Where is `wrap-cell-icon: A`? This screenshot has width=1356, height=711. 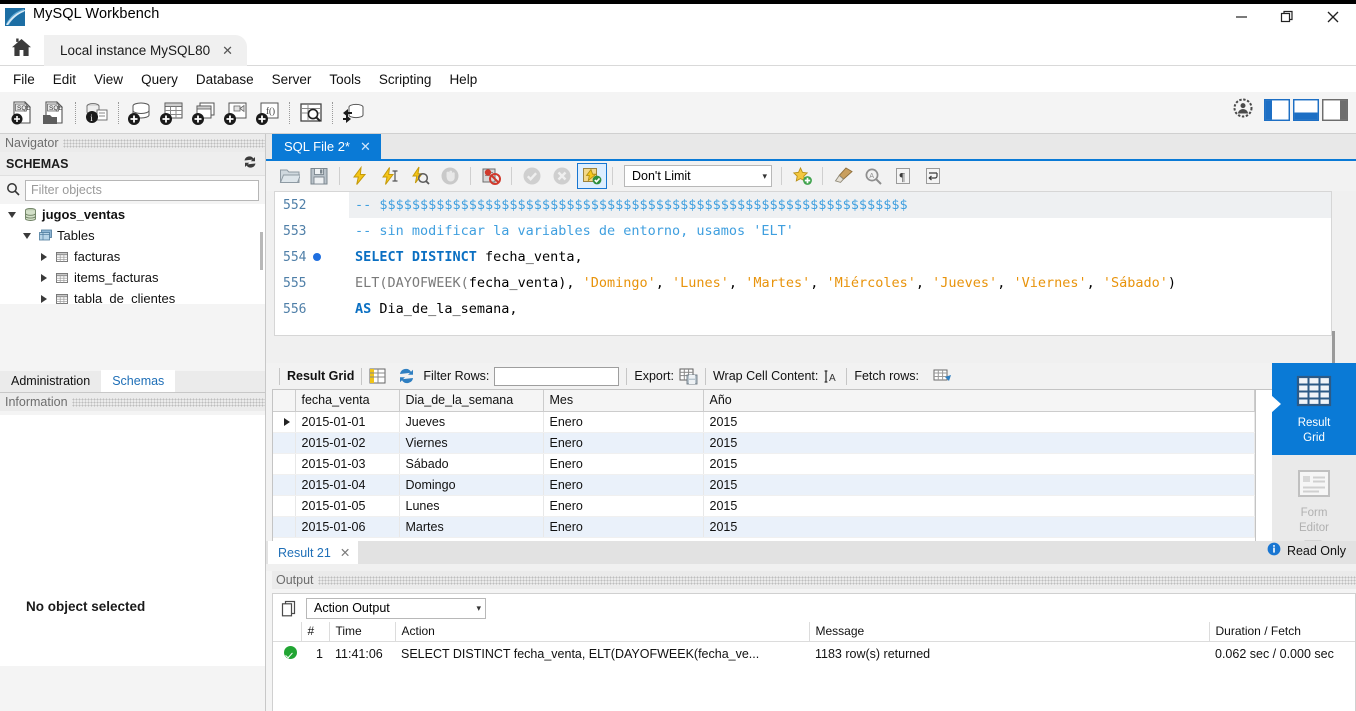
wrap-cell-icon: A is located at coordinates (831, 376).